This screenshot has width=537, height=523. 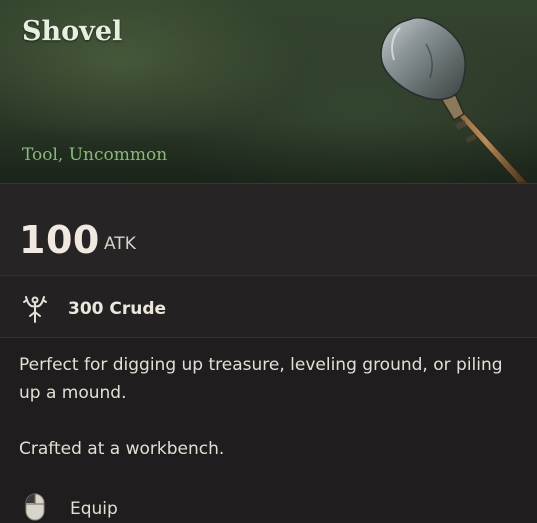 I want to click on attack-value: 100, so click(x=59, y=240).